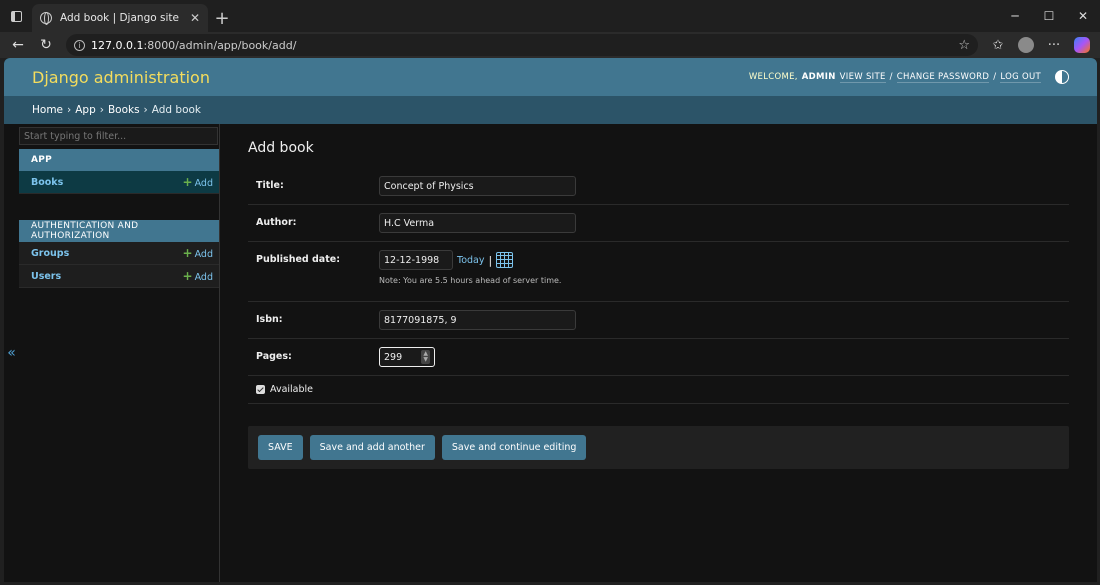 This screenshot has width=1100, height=585. Describe the element at coordinates (46, 45) in the screenshot. I see `reload-icon: ↻` at that location.